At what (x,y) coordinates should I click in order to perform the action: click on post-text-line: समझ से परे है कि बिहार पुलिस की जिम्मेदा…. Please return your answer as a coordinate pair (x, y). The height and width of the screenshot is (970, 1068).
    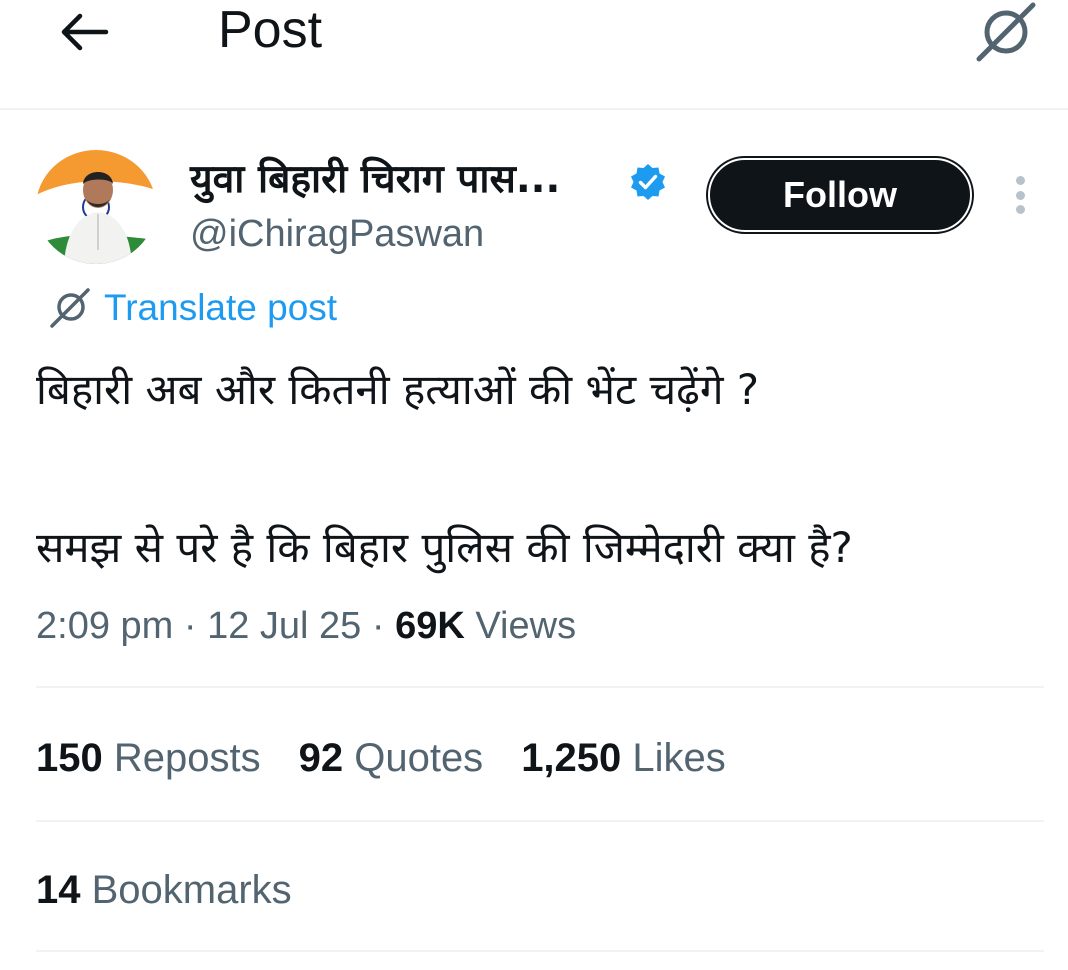
    Looking at the image, I should click on (444, 547).